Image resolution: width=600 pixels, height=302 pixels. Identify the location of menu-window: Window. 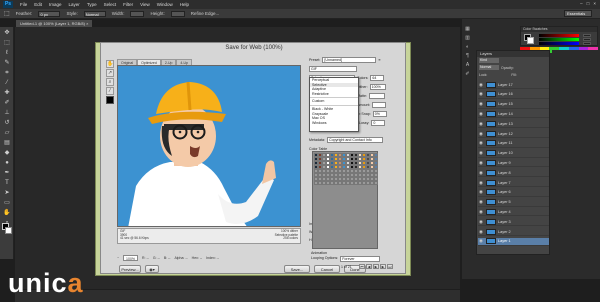
(165, 4).